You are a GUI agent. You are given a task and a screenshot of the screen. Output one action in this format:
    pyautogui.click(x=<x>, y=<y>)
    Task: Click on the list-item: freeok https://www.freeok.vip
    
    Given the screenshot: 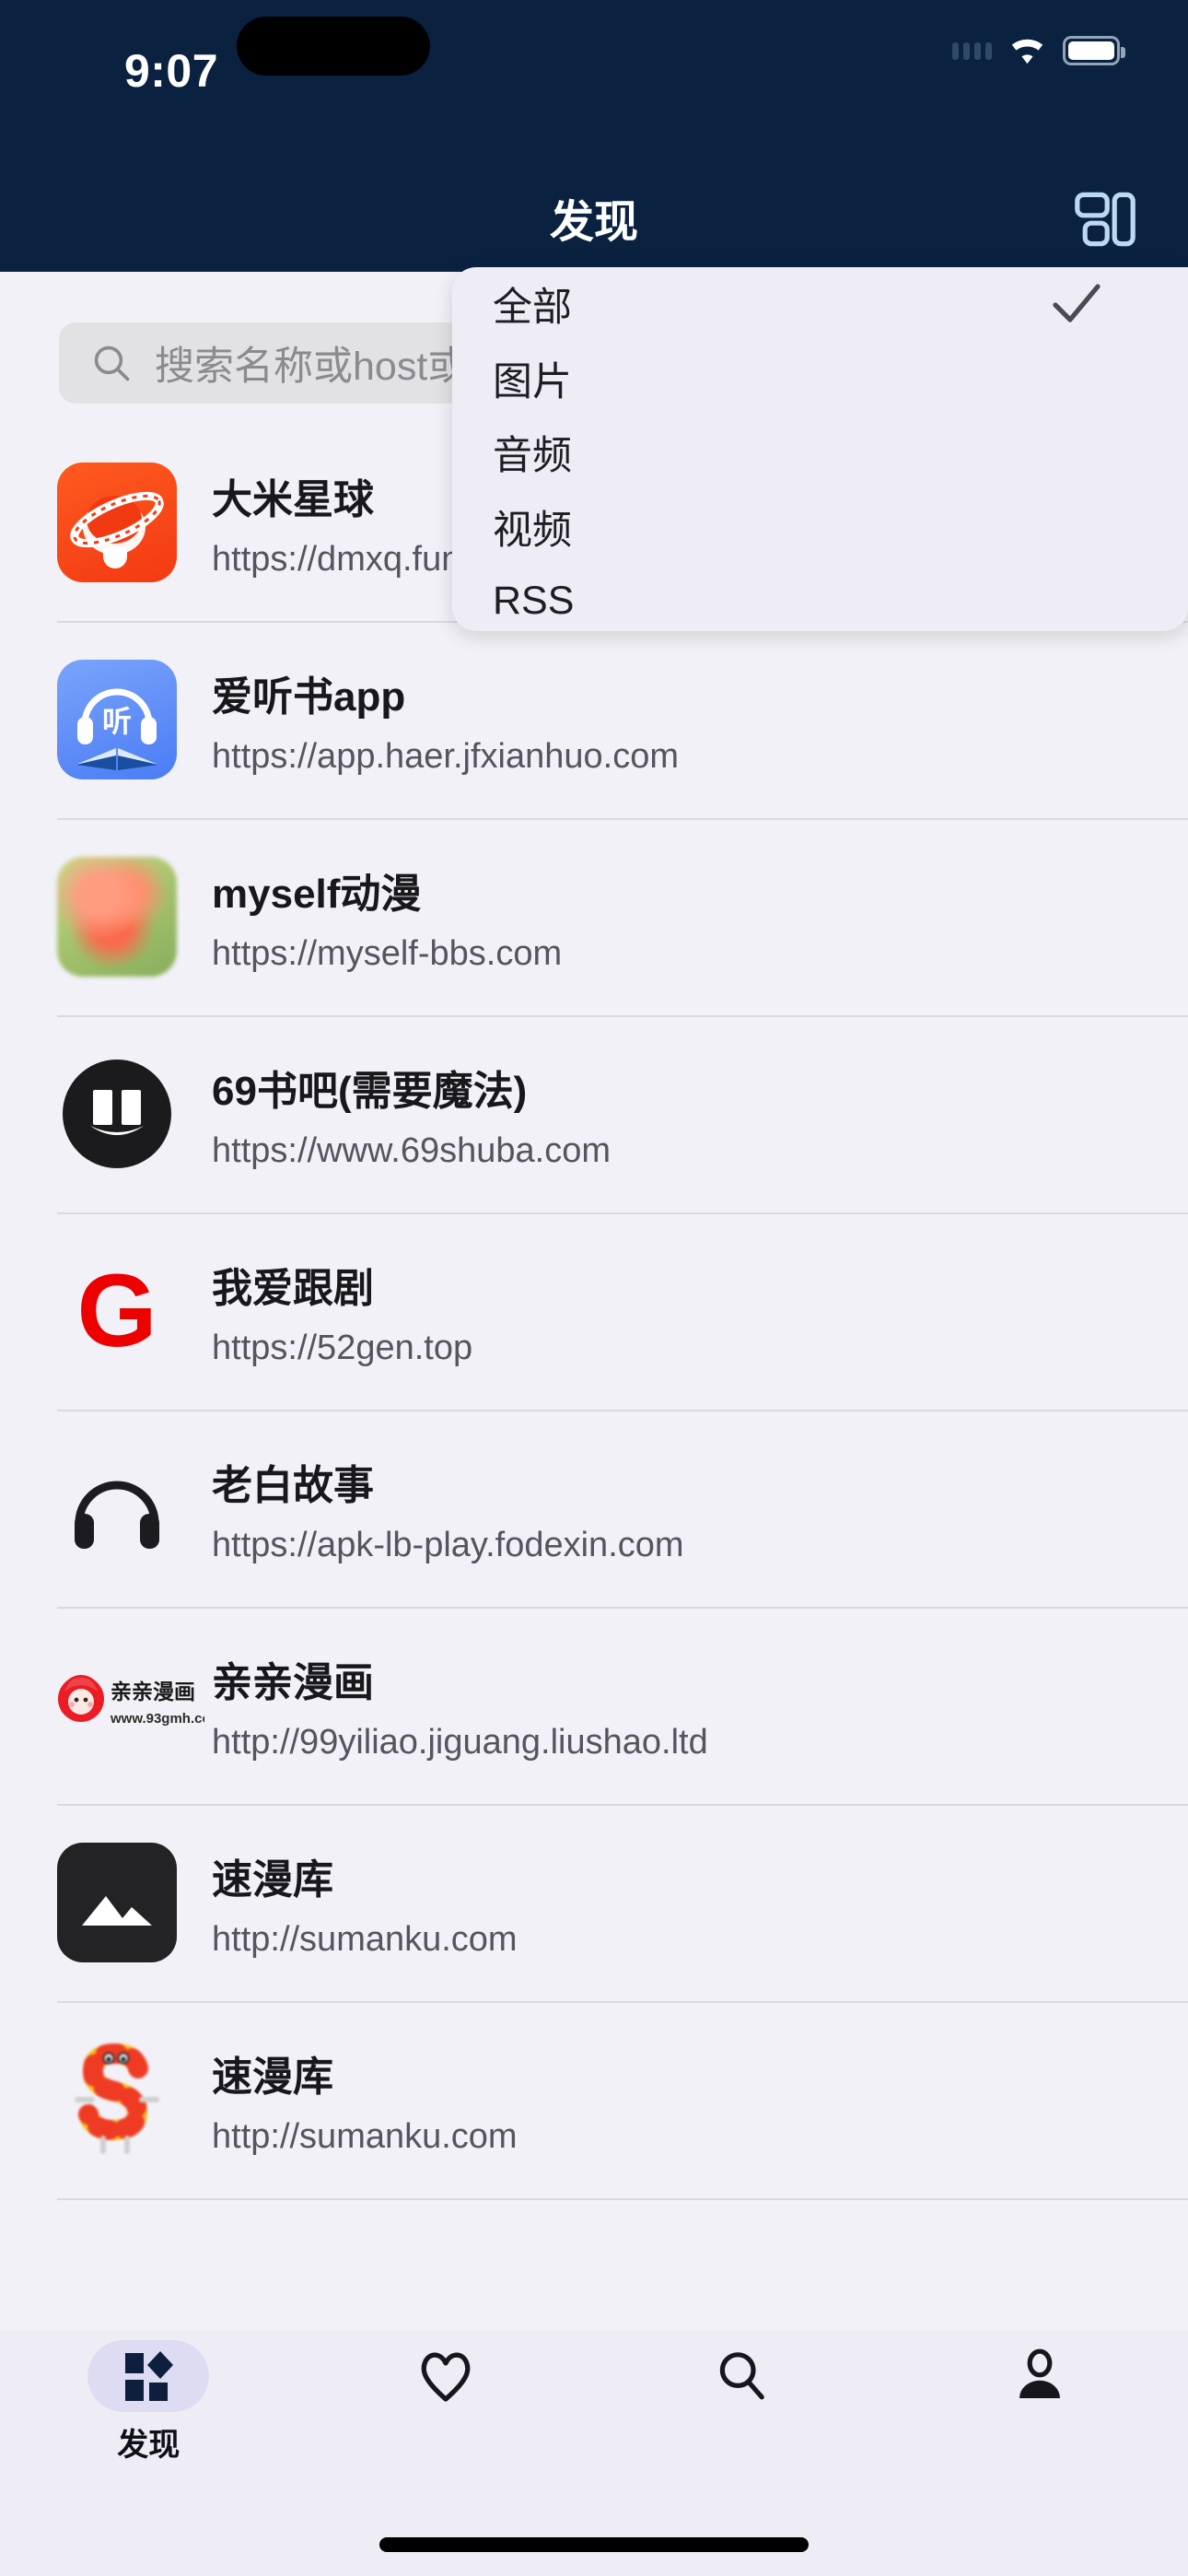 What is the action you would take?
    pyautogui.click(x=594, y=2218)
    